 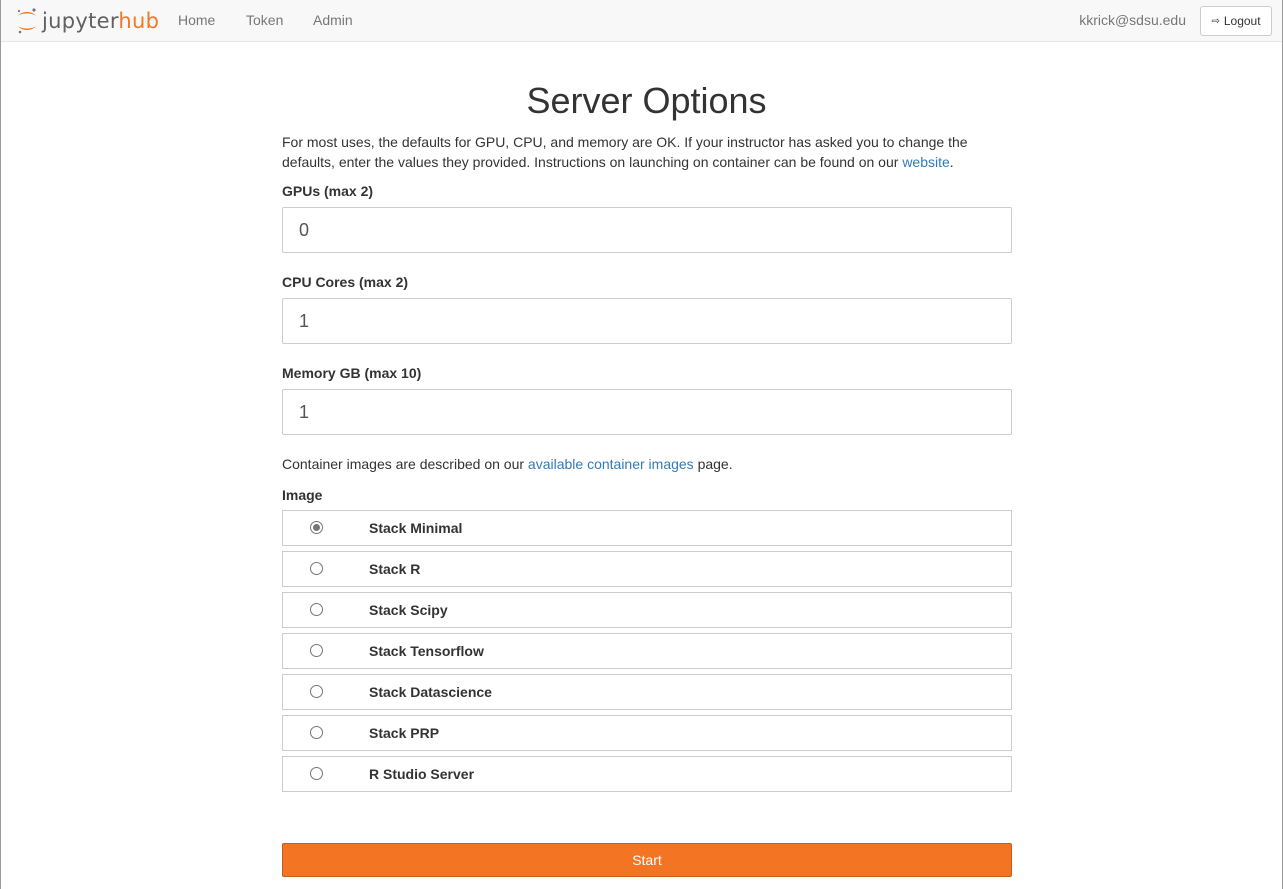 What do you see at coordinates (647, 528) in the screenshot?
I see `image-option-stack-minimal: Stack Minimal` at bounding box center [647, 528].